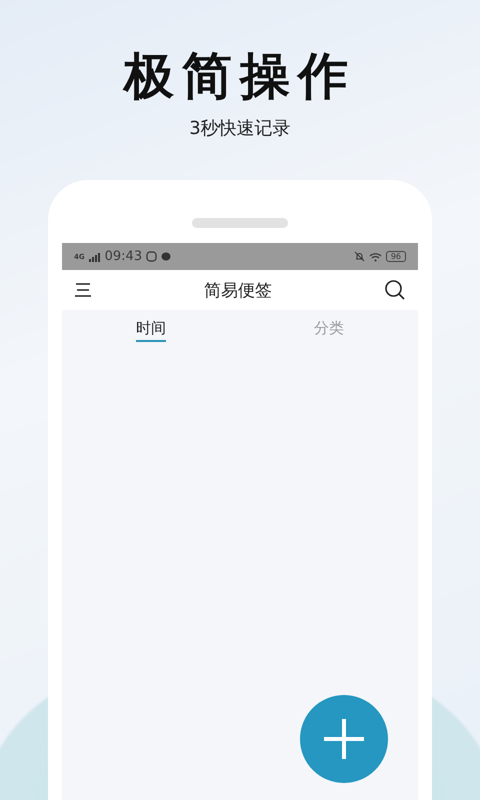 The width and height of the screenshot is (480, 800). What do you see at coordinates (152, 256) in the screenshot?
I see `notification-icon` at bounding box center [152, 256].